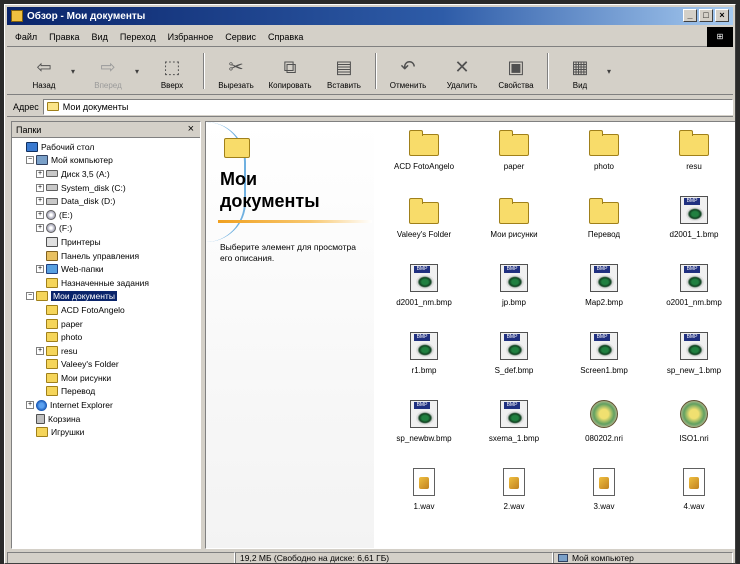 This screenshot has height=564, width=740. Describe the element at coordinates (138, 37) in the screenshot. I see `menu-go: Переход` at that location.